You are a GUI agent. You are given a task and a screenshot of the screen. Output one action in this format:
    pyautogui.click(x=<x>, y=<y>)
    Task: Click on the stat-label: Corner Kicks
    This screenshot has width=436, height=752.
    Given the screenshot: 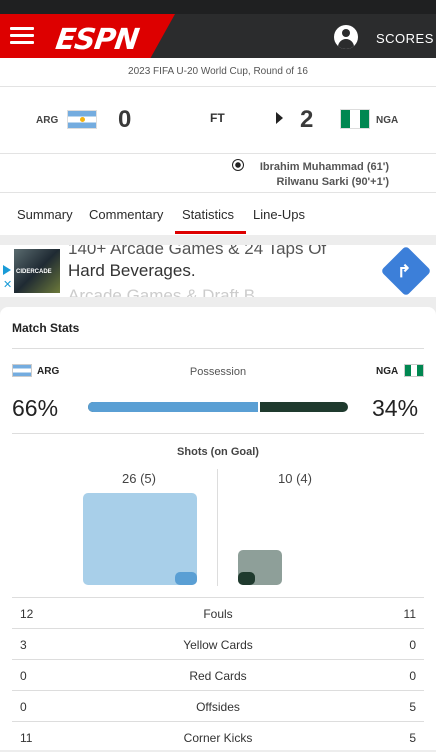 What is the action you would take?
    pyautogui.click(x=218, y=738)
    